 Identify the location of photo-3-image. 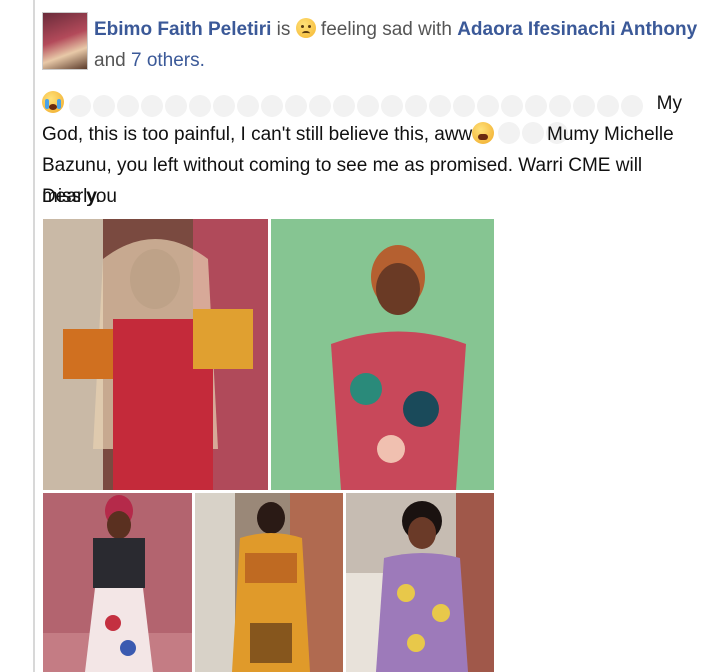
(117, 582).